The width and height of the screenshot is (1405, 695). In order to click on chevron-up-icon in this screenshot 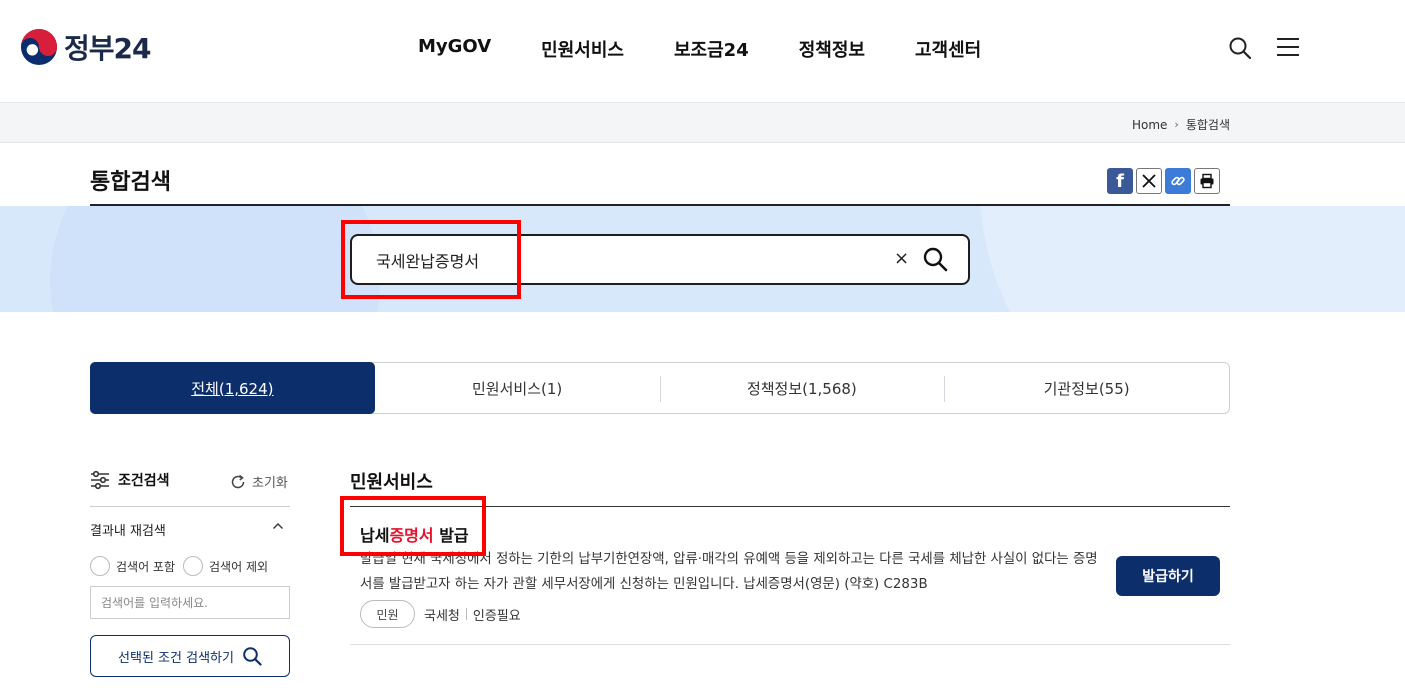, I will do `click(278, 526)`.